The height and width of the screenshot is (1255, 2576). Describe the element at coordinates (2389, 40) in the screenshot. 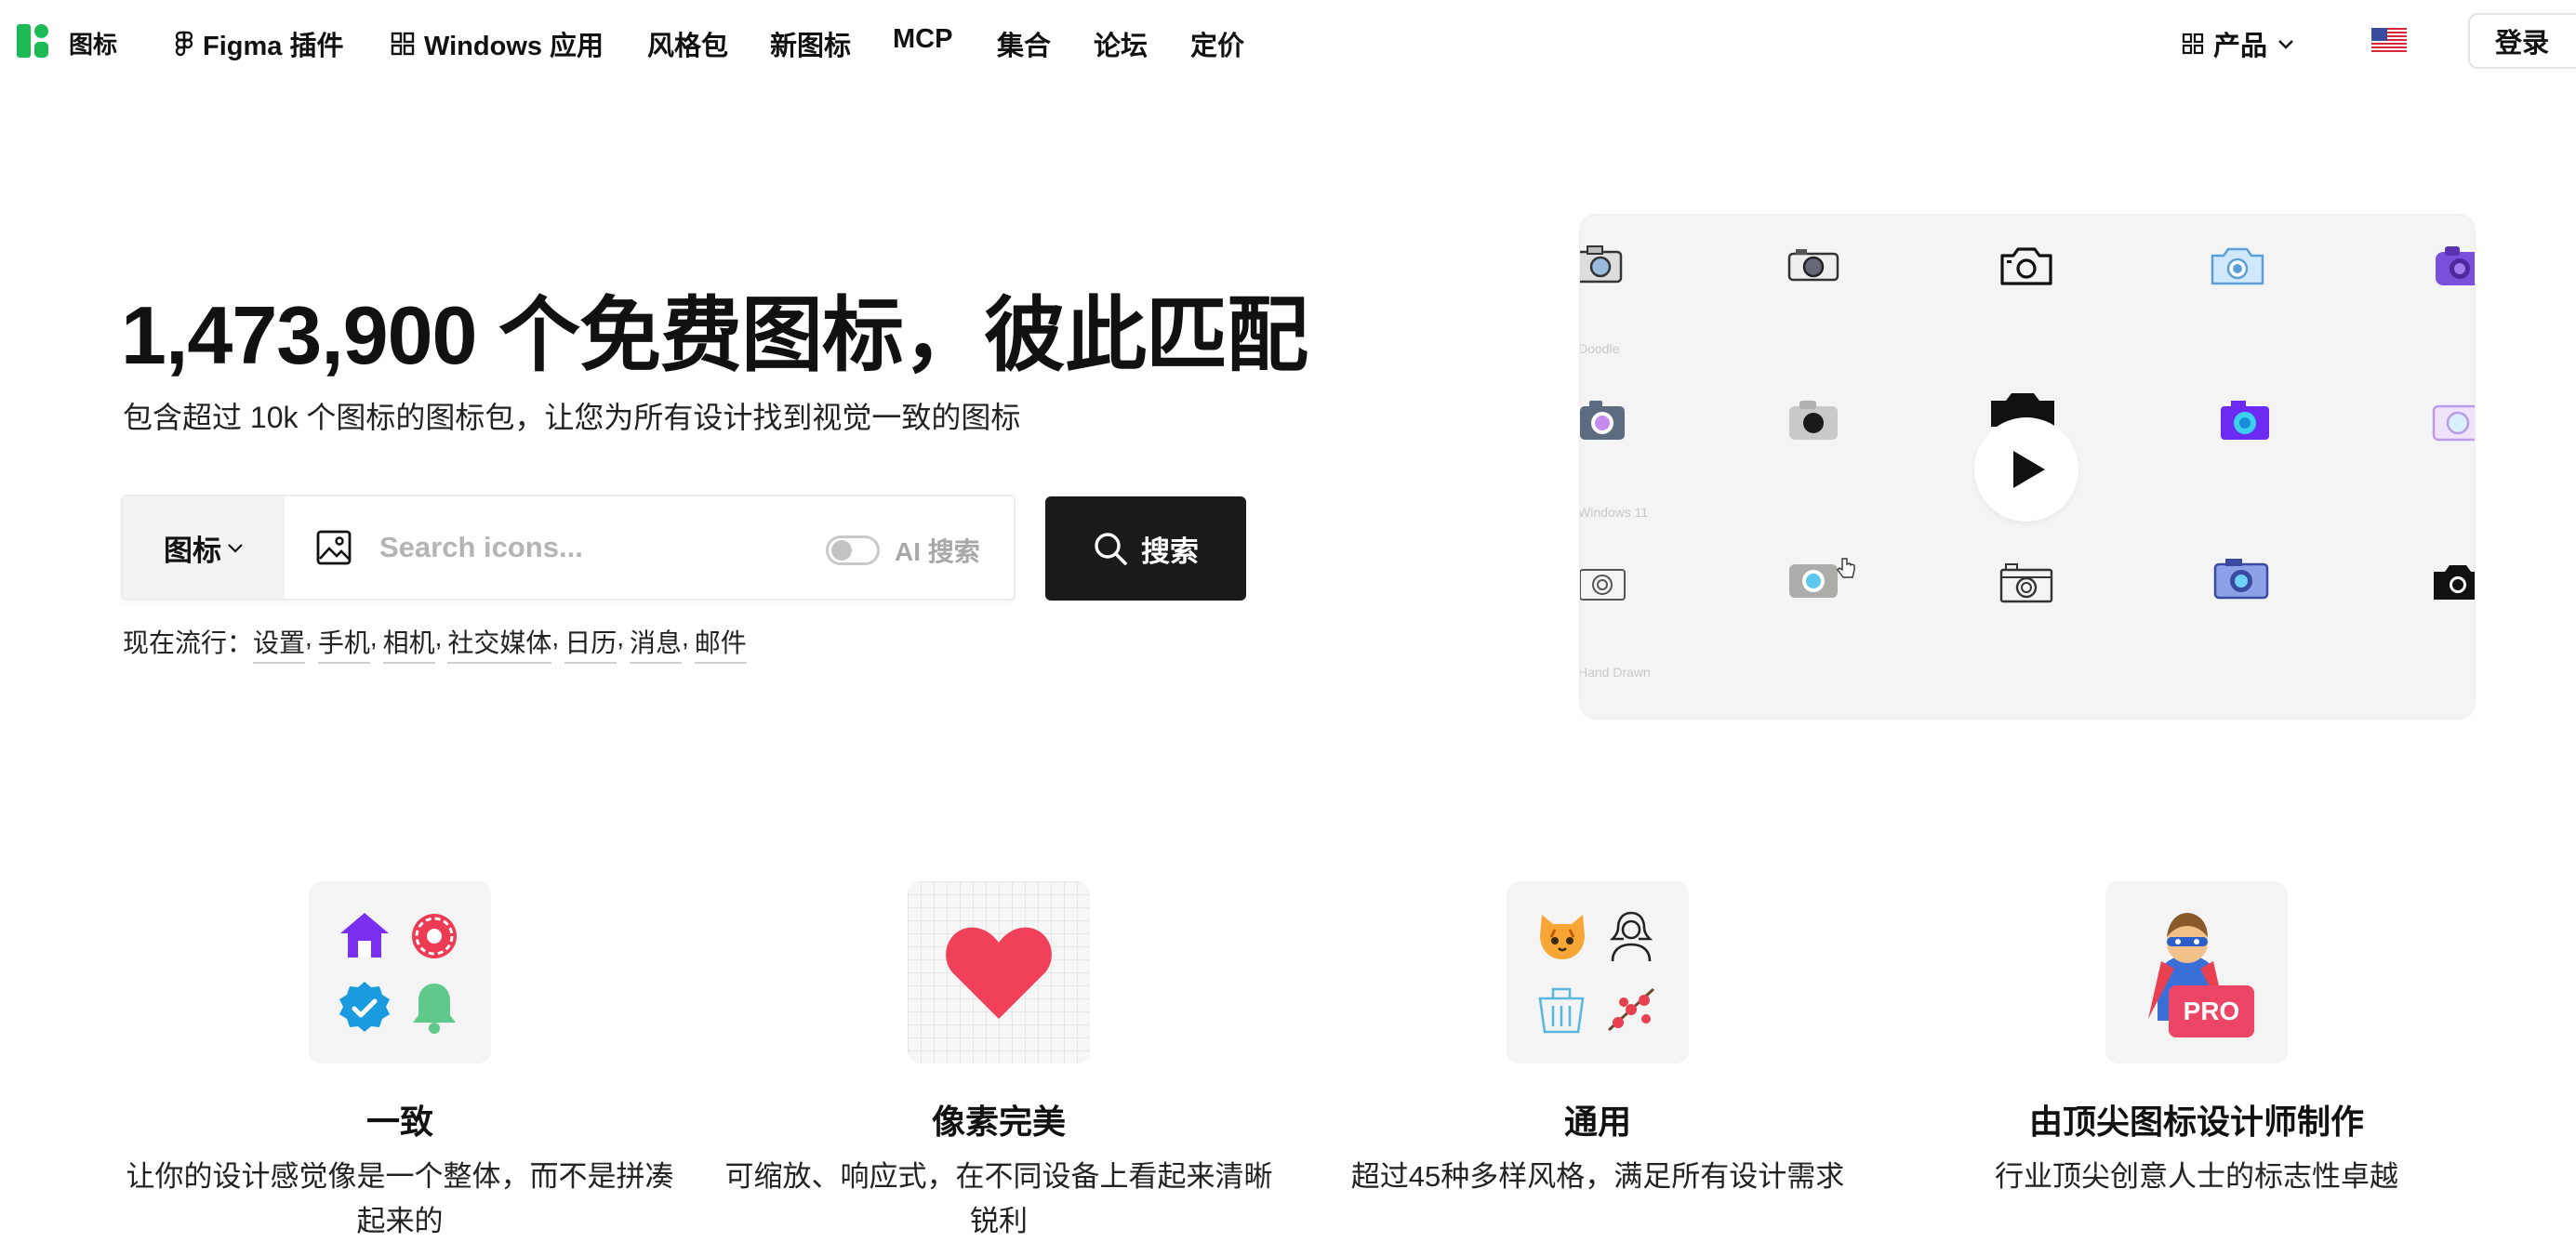

I see `us-flag-icon` at that location.